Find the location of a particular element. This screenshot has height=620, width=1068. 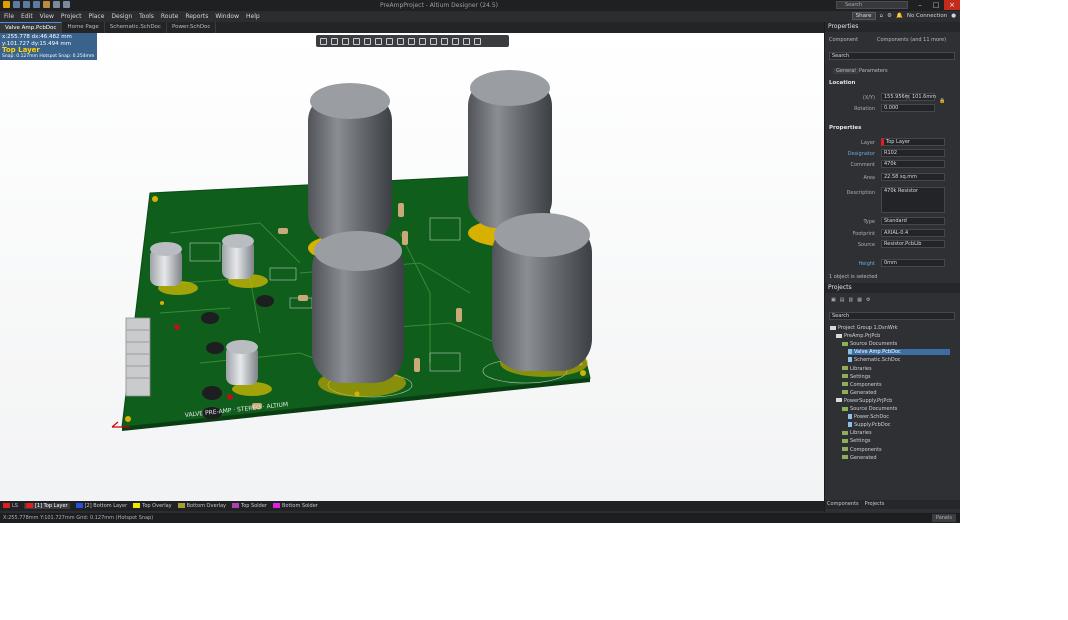

menu-window: Window is located at coordinates (227, 16).